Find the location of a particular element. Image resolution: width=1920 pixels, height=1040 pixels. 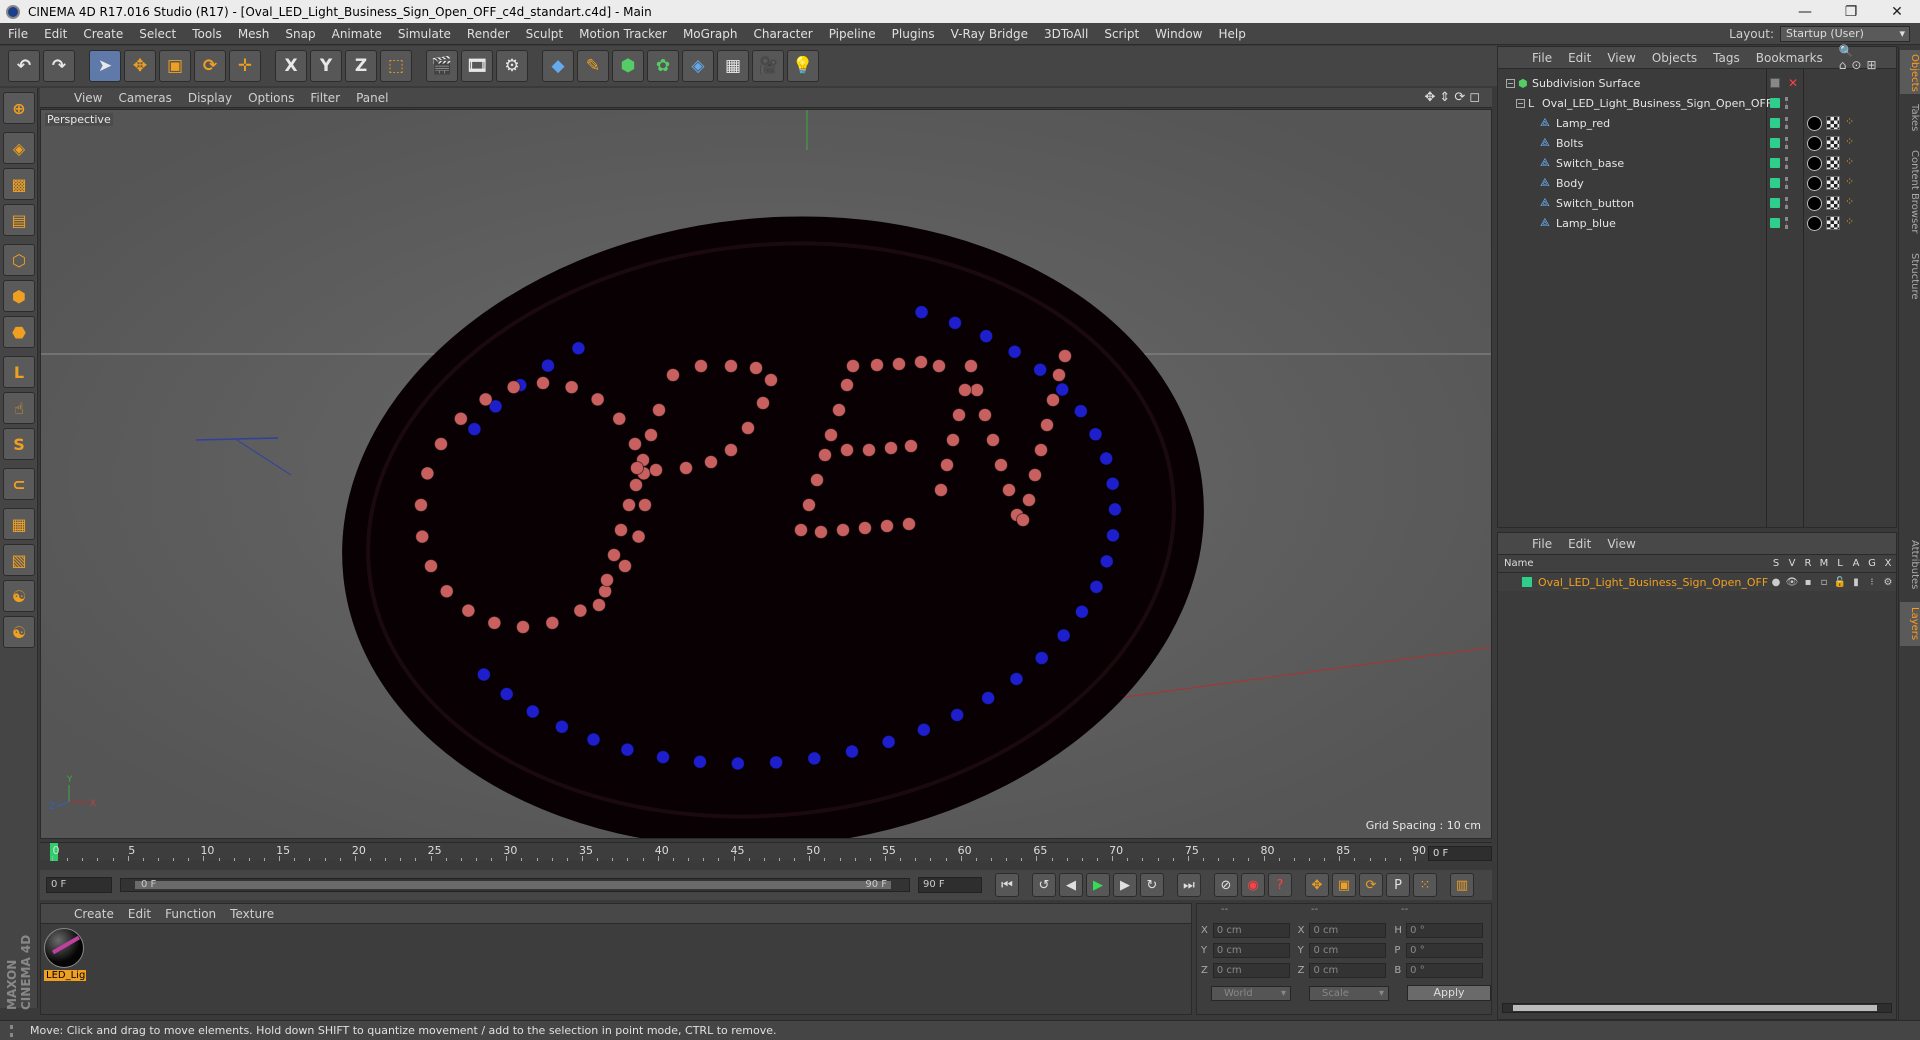

minimize-button: — is located at coordinates (1805, 12).